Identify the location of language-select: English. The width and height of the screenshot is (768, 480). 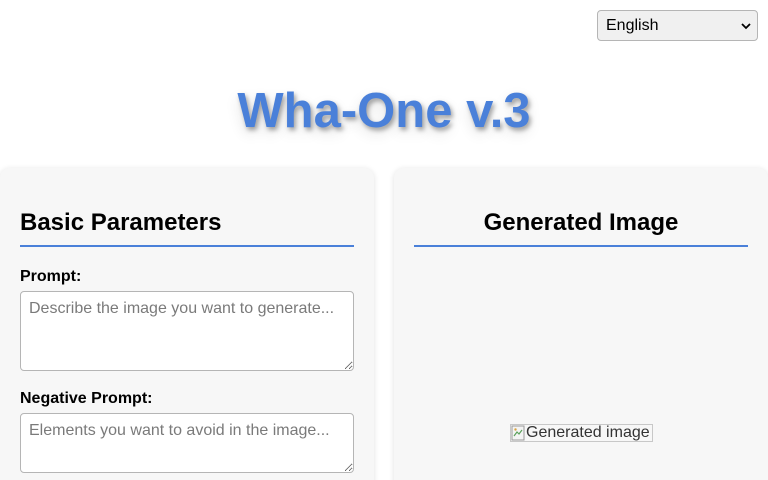
(677, 25).